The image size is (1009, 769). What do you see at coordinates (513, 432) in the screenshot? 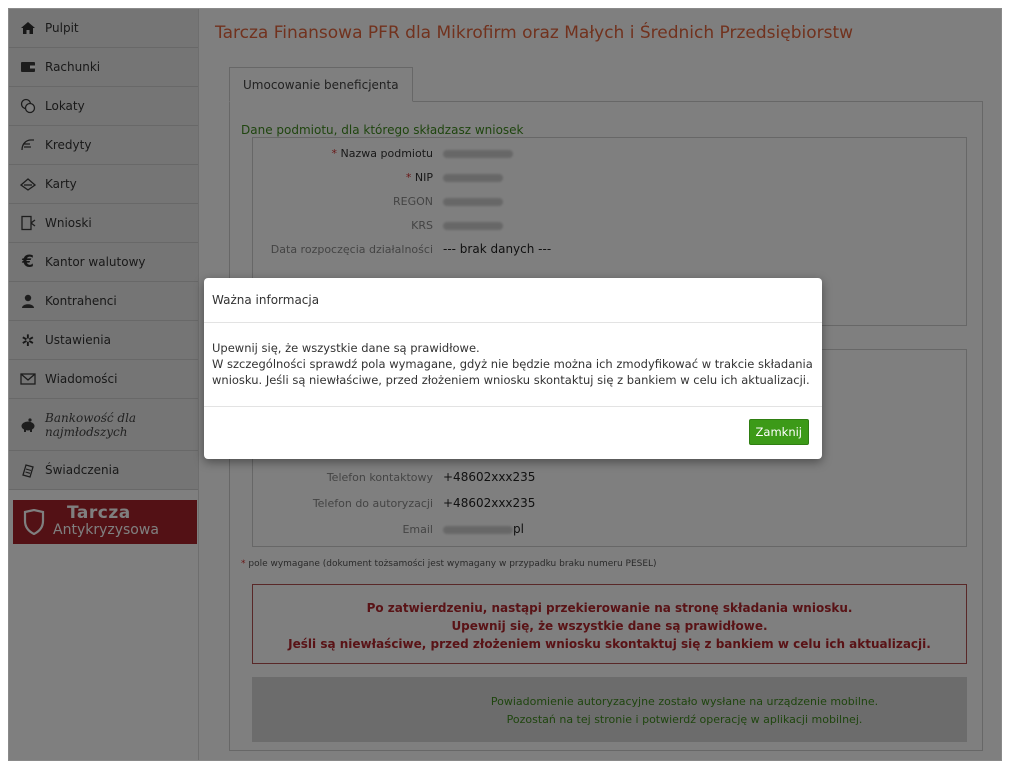
I see `modal-footer: Zamknij` at bounding box center [513, 432].